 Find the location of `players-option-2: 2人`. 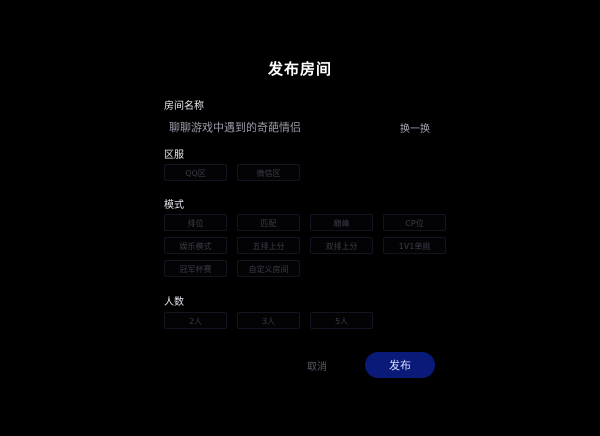

players-option-2: 2人 is located at coordinates (195, 320).